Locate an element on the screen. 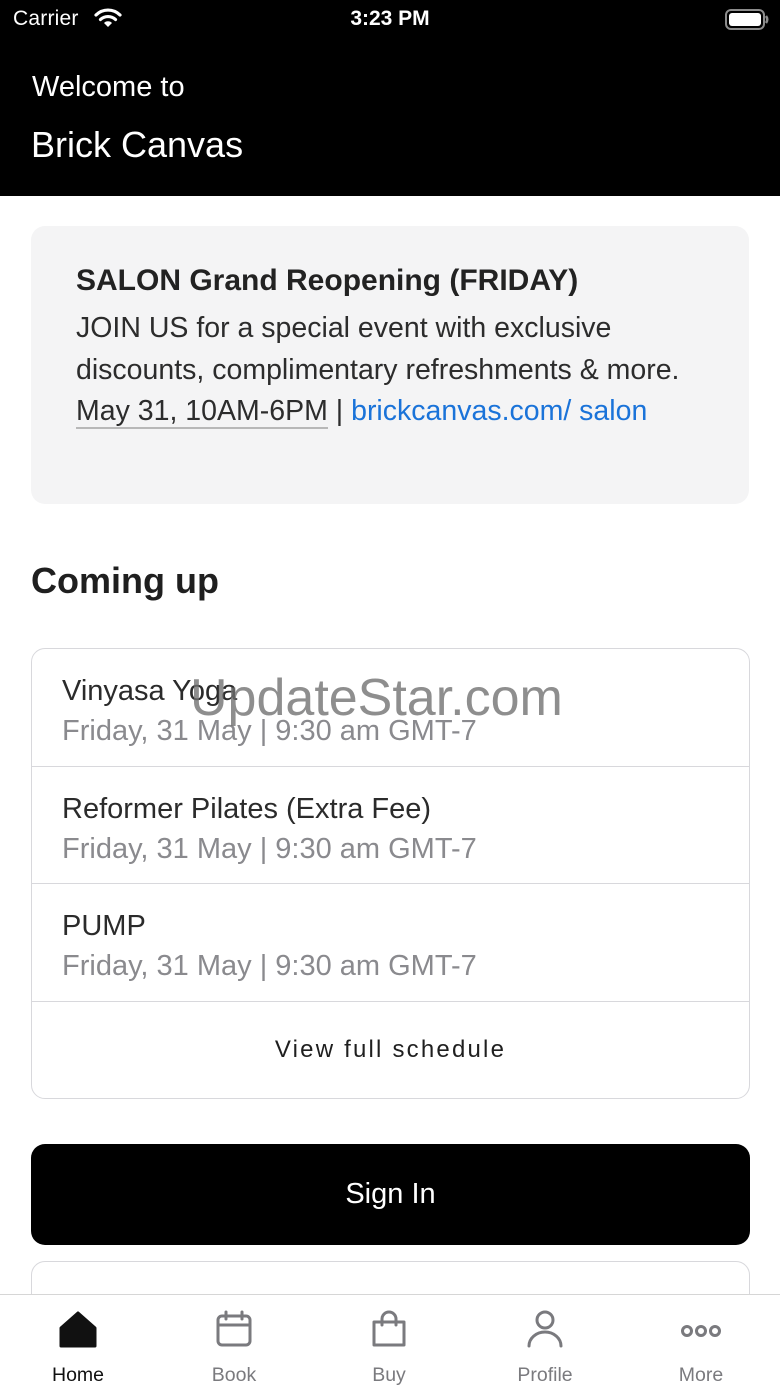 The image size is (780, 1387). status-bar: Carrier 3:23 PM is located at coordinates (390, 20).